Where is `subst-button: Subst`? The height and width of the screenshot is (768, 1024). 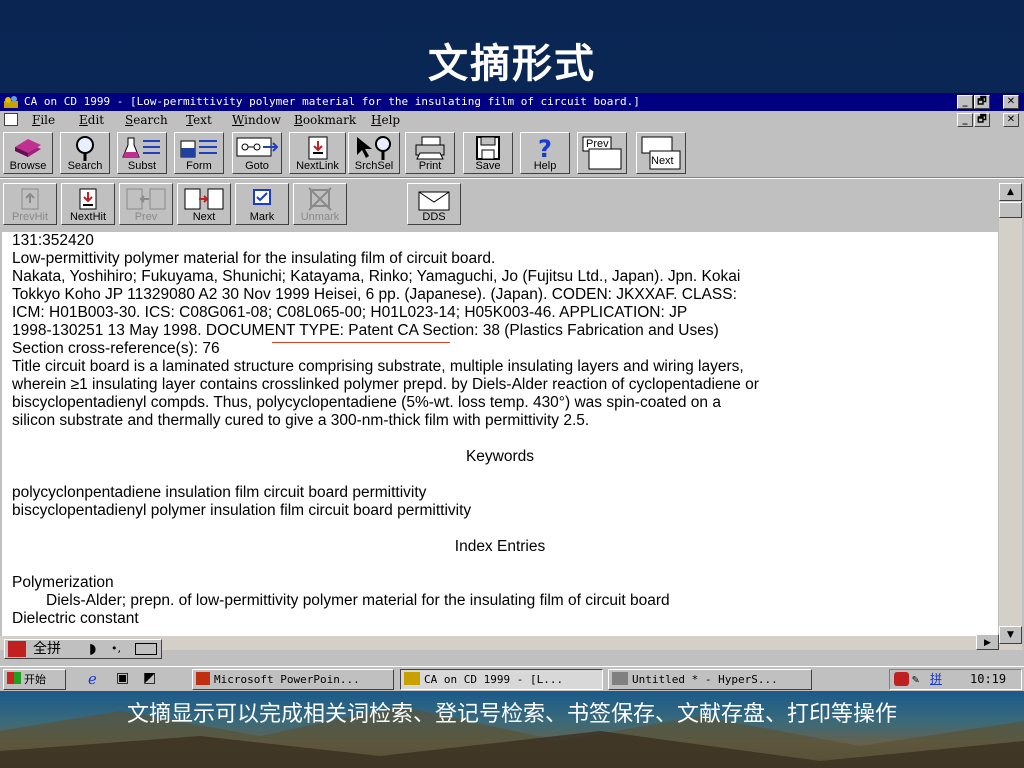 subst-button: Subst is located at coordinates (142, 153).